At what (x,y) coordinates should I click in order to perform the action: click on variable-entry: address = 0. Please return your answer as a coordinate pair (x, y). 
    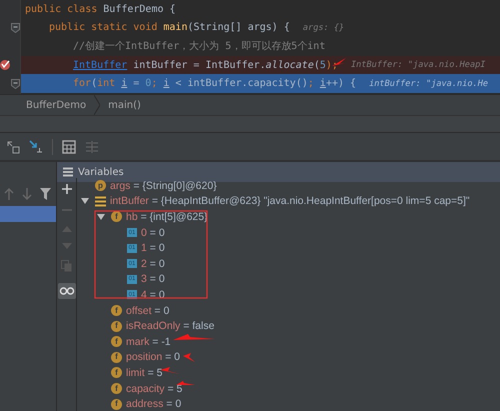
    Looking at the image, I should click on (154, 404).